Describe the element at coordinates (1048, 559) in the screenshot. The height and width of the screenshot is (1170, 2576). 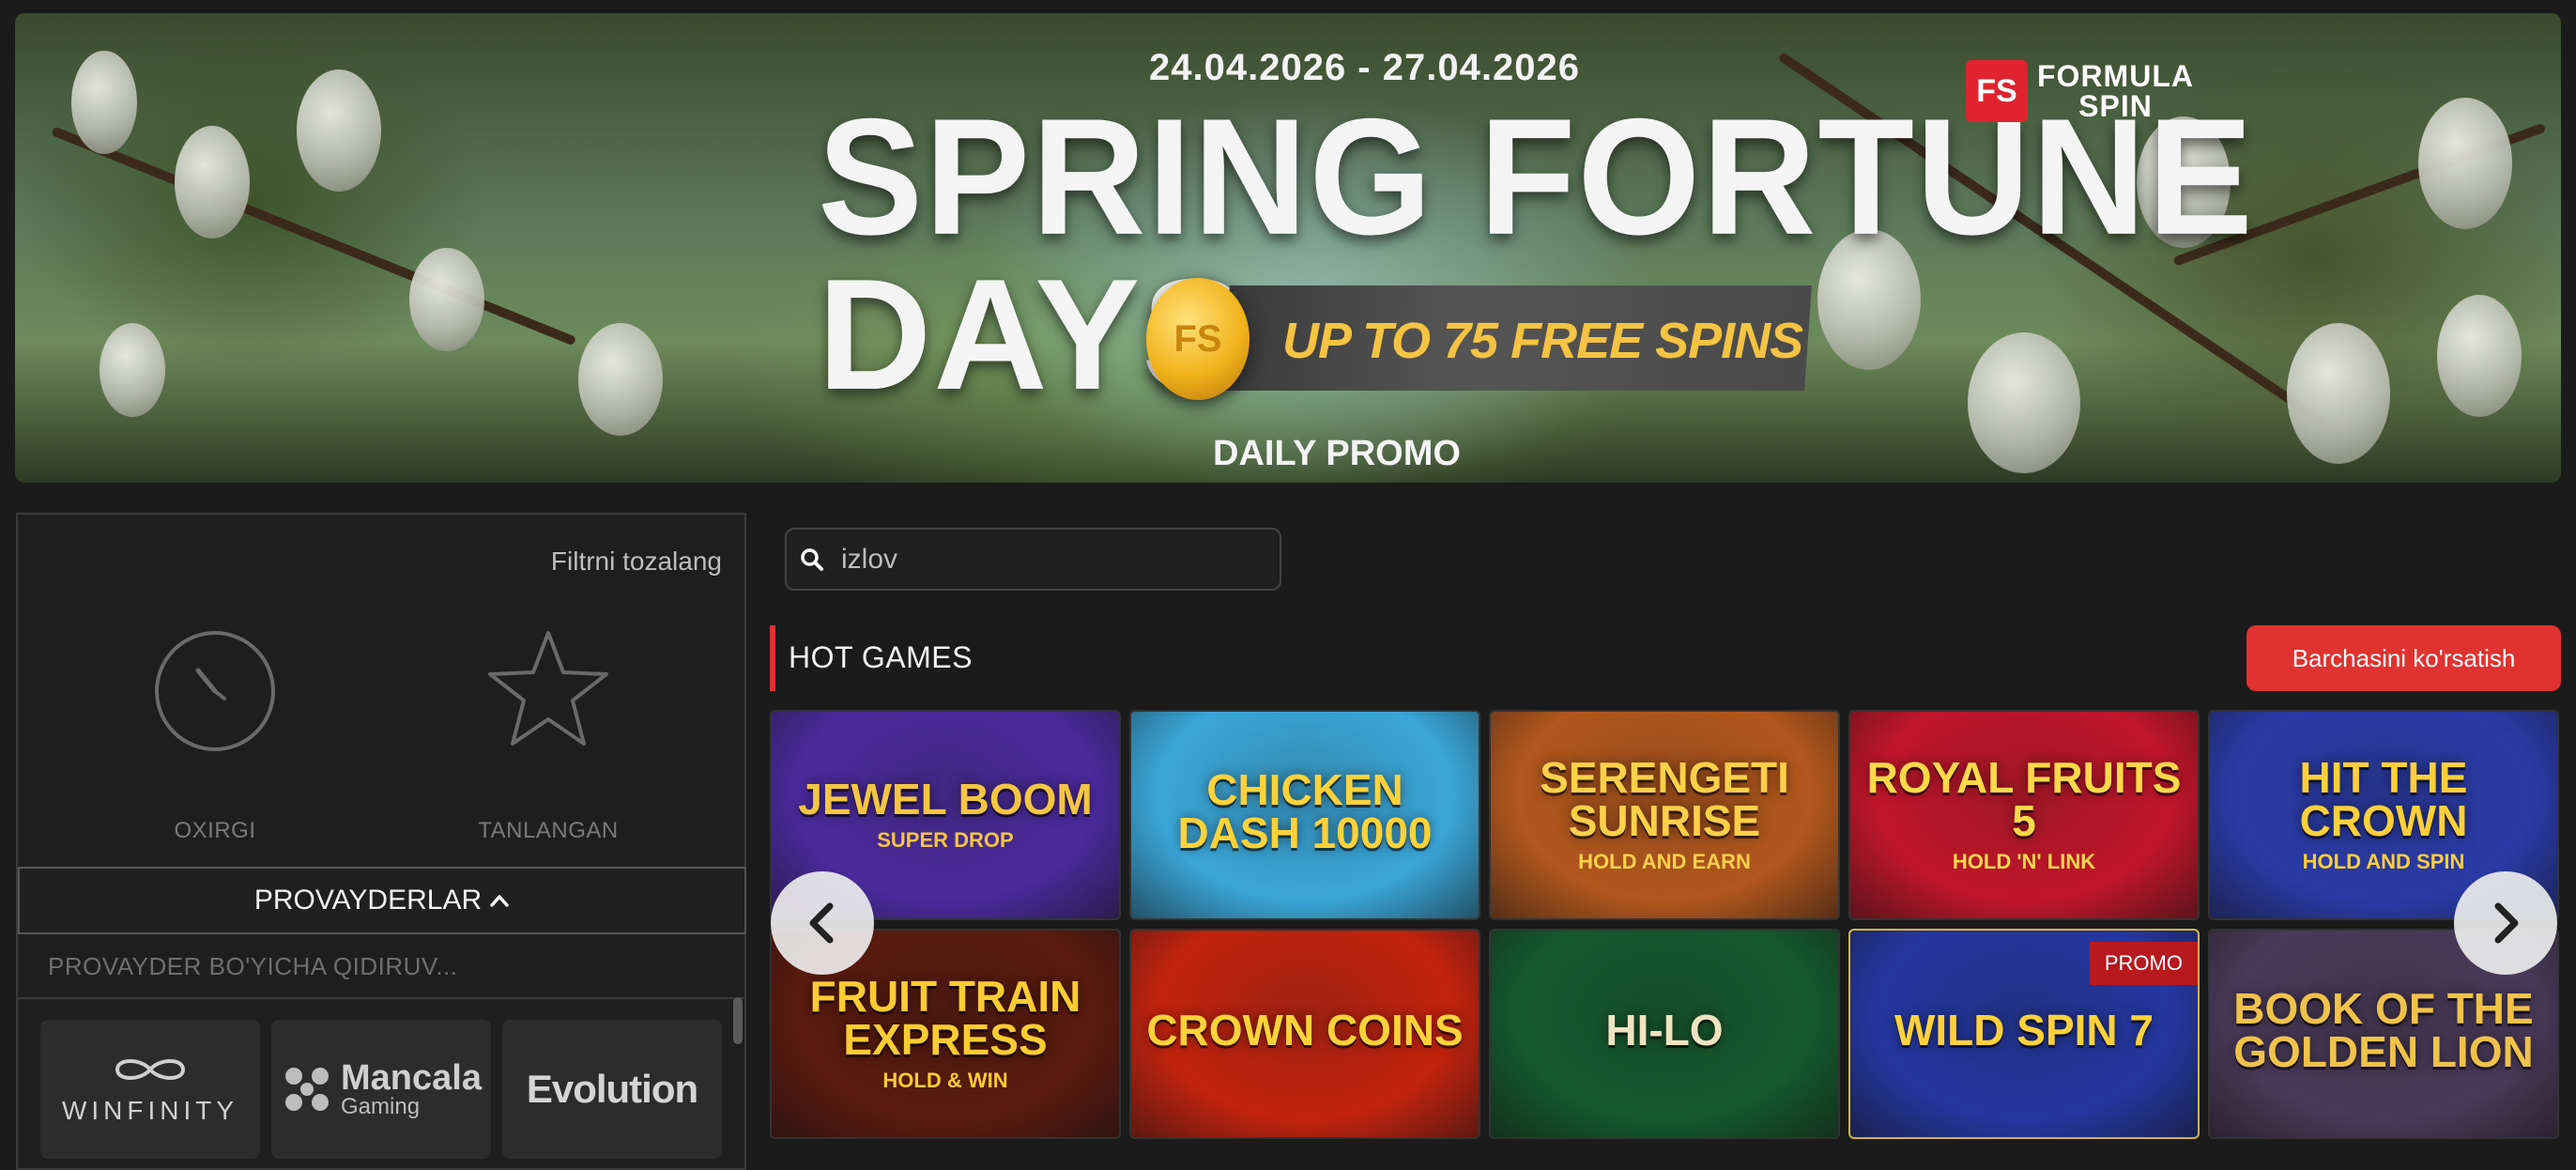
I see `search-input` at that location.